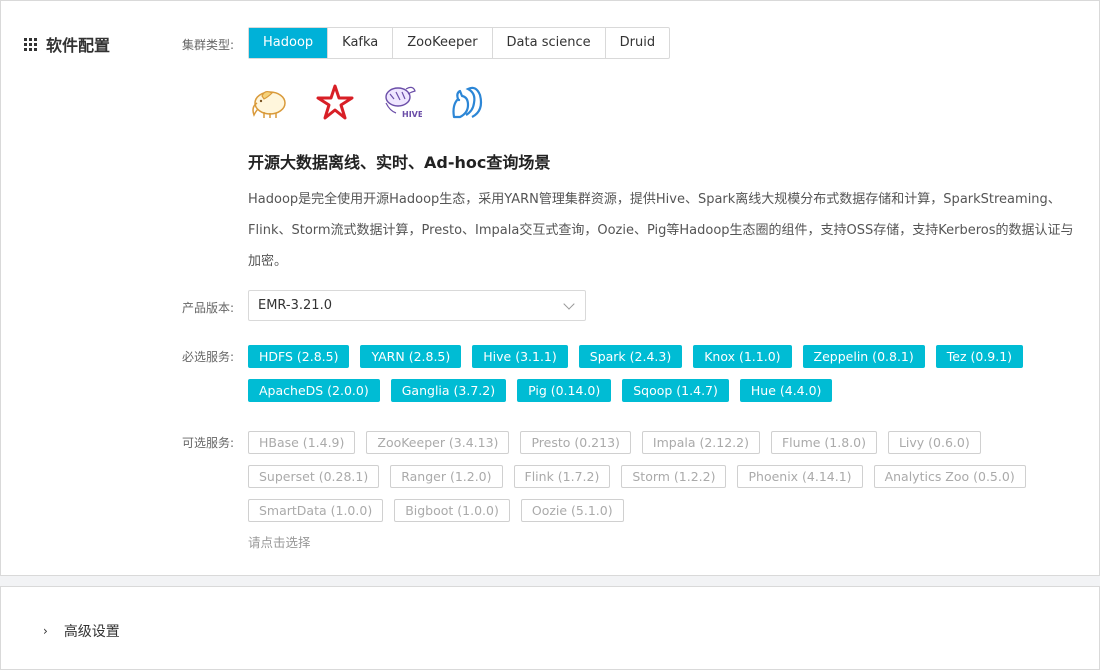 The height and width of the screenshot is (670, 1100). Describe the element at coordinates (823, 442) in the screenshot. I see `service-tag: Flume (1.8.0)` at that location.